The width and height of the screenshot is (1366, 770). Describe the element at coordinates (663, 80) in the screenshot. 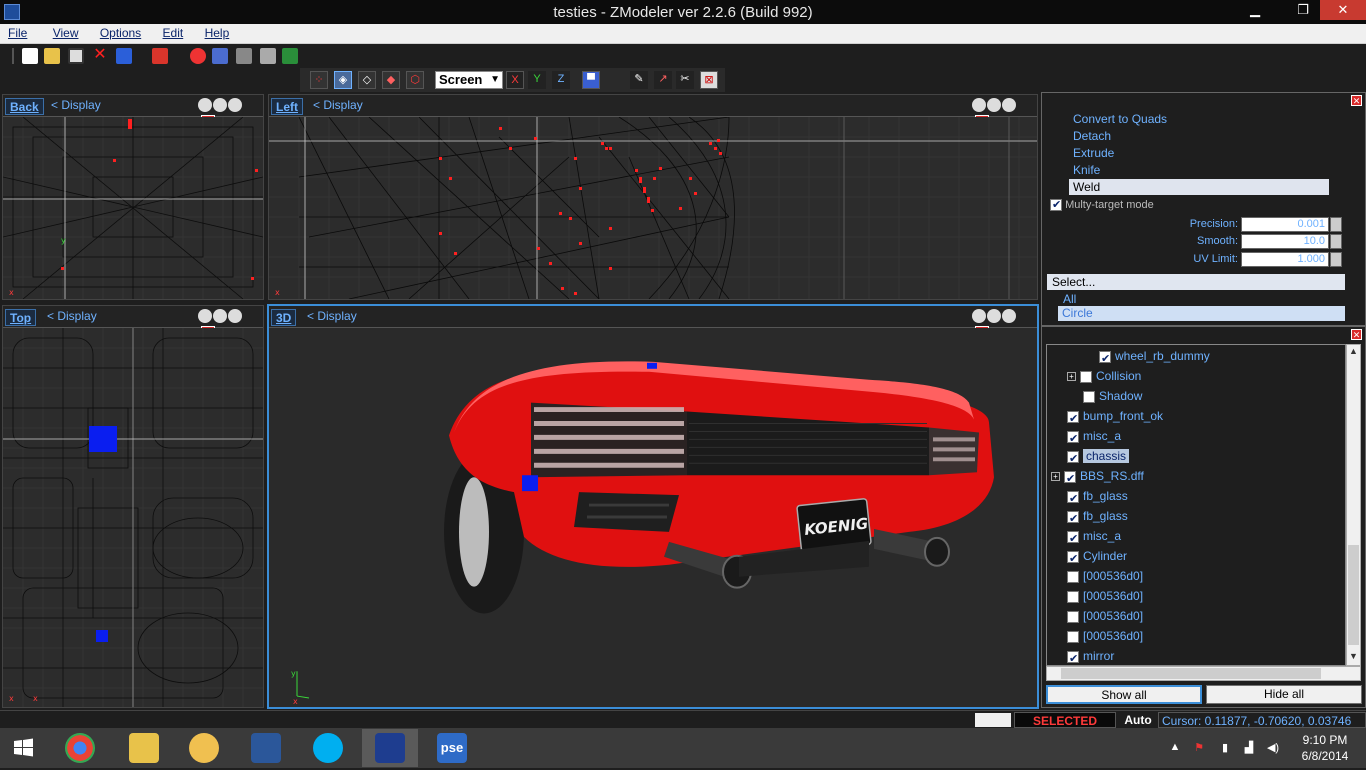

I see `link-icon: ↗` at that location.